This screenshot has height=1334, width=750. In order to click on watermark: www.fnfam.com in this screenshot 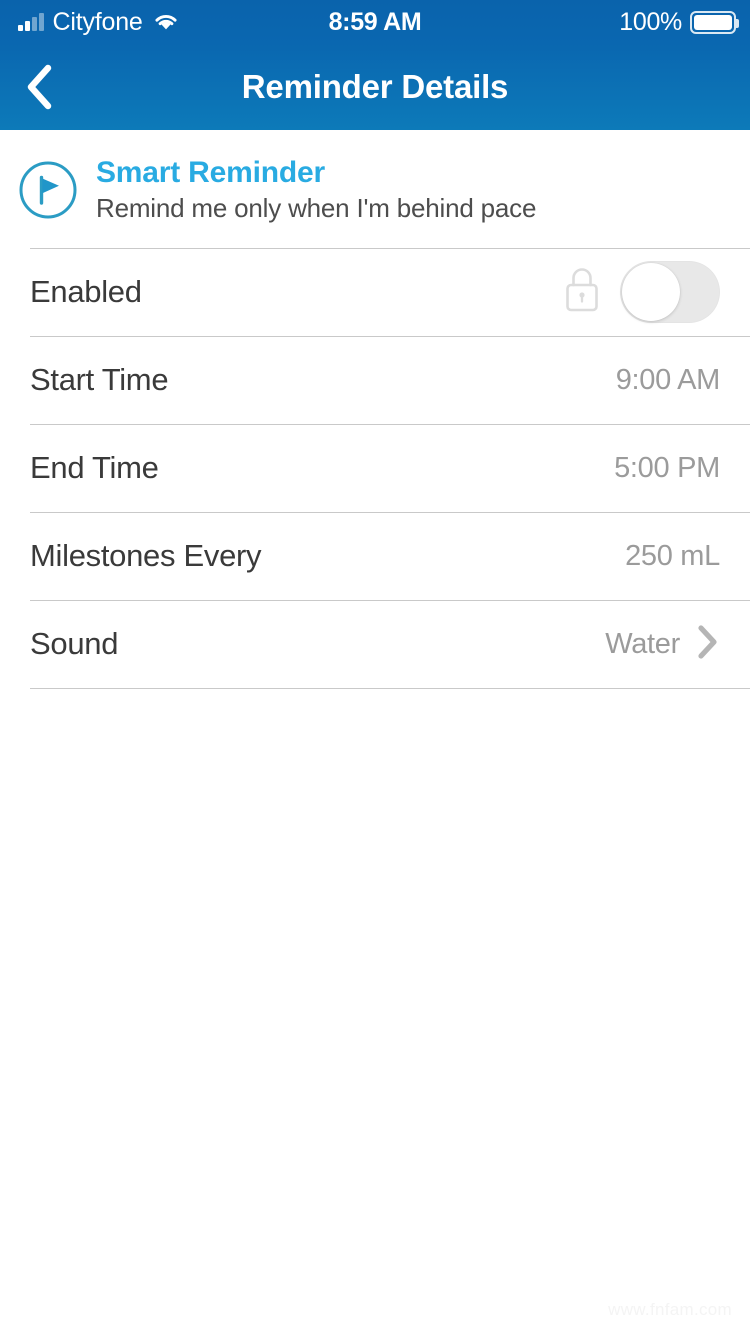, I will do `click(670, 1309)`.